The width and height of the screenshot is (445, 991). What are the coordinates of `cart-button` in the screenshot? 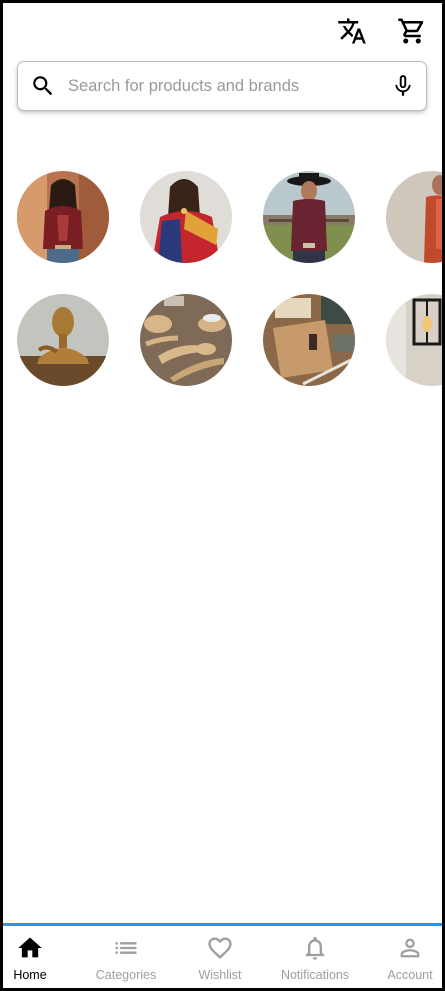 It's located at (412, 31).